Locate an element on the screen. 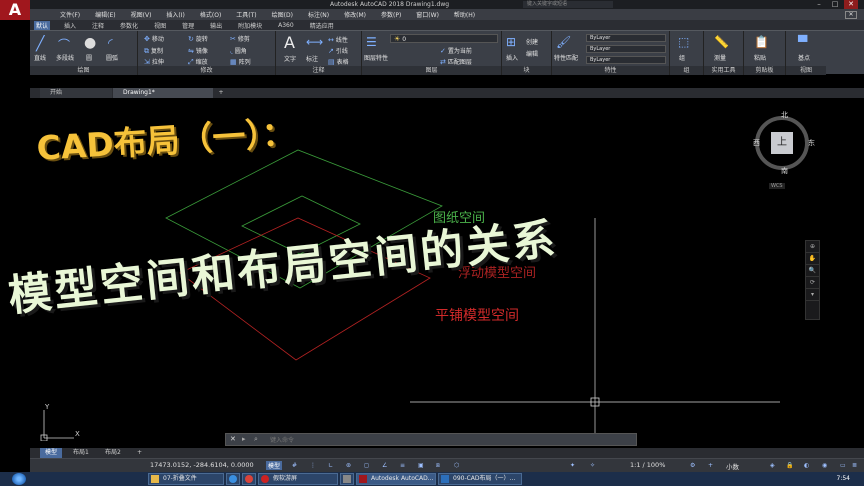 The height and width of the screenshot is (486, 864). menu-tools: 工具(T) is located at coordinates (246, 14).